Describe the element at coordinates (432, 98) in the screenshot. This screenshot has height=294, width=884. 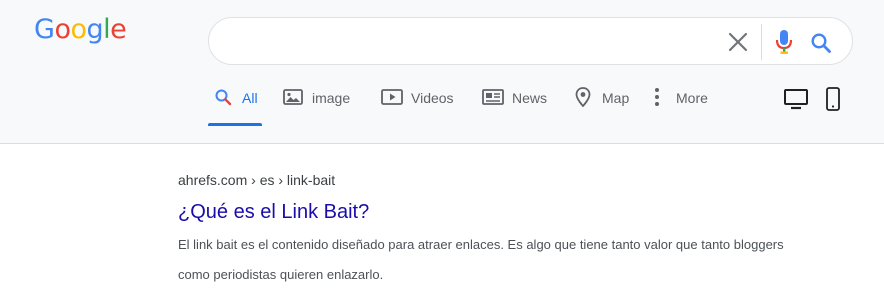
I see `tab-label: Videos` at that location.